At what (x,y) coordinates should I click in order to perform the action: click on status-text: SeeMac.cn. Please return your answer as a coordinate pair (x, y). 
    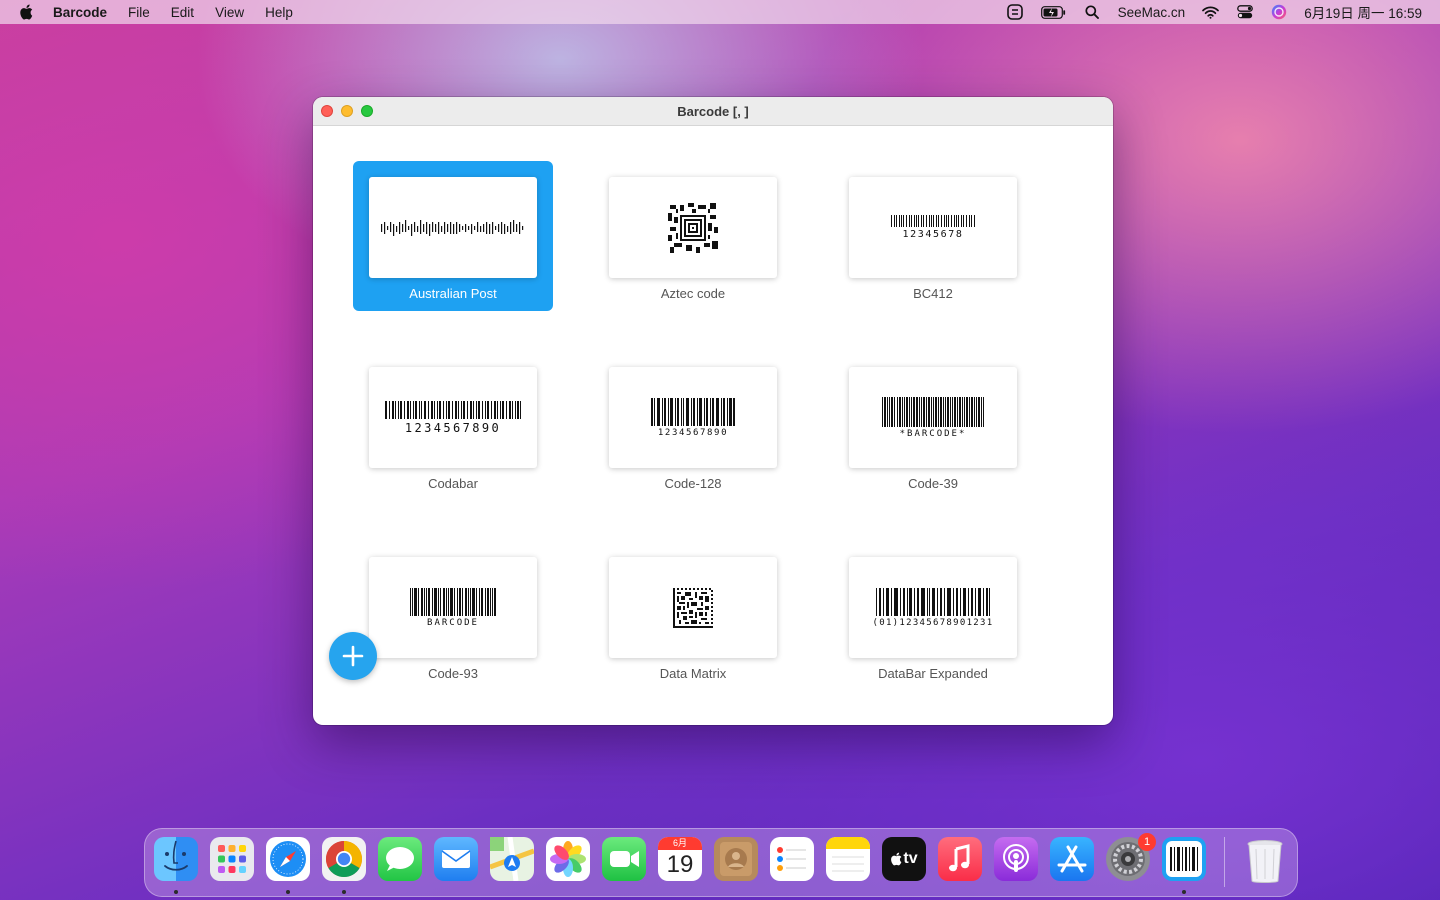
    Looking at the image, I should click on (1152, 12).